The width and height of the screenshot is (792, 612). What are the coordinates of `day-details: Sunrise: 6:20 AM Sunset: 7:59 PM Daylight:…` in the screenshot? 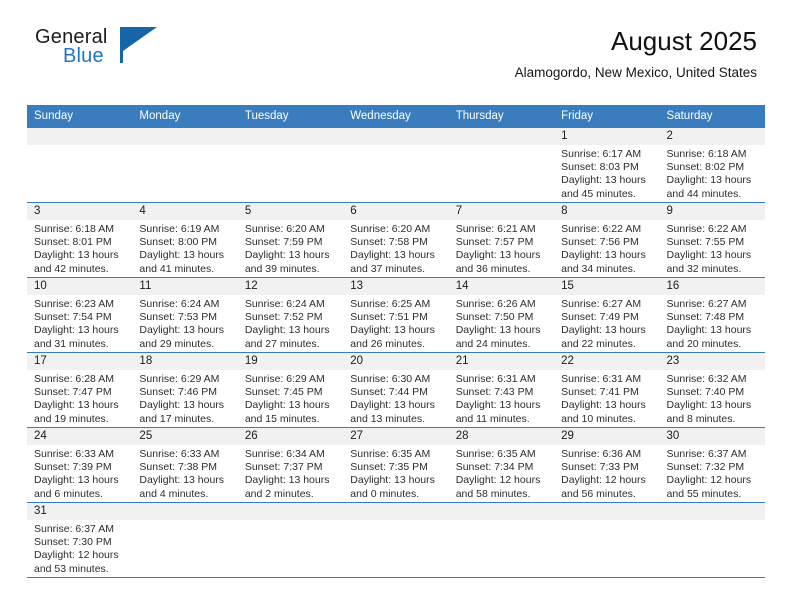 It's located at (290, 248).